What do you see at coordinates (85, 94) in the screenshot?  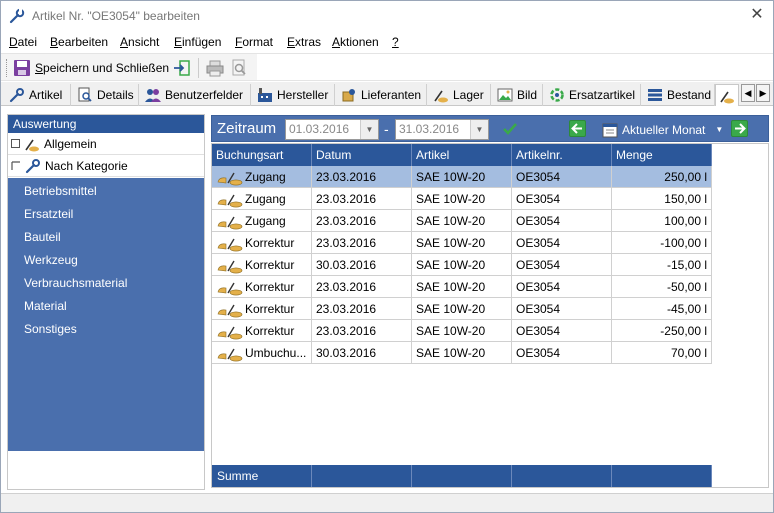 I see `magnifier-document-icon` at bounding box center [85, 94].